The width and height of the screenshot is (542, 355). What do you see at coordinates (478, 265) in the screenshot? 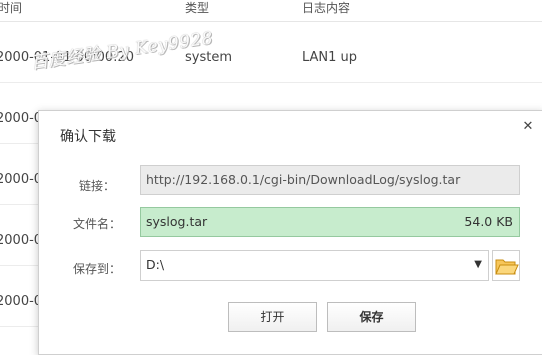
I see `chevron-down-icon: ▼` at bounding box center [478, 265].